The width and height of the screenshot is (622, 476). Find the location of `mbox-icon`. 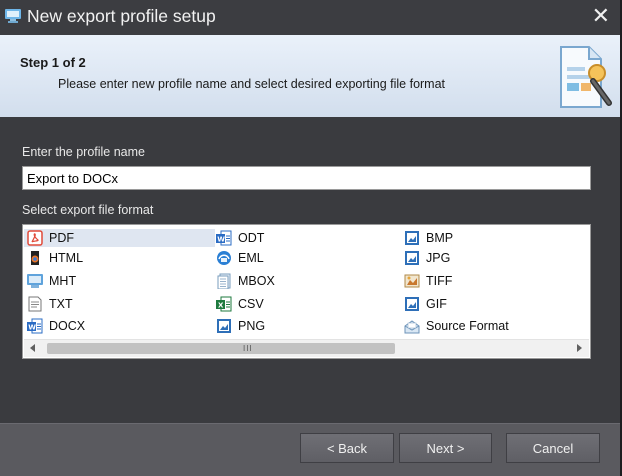

mbox-icon is located at coordinates (224, 281).